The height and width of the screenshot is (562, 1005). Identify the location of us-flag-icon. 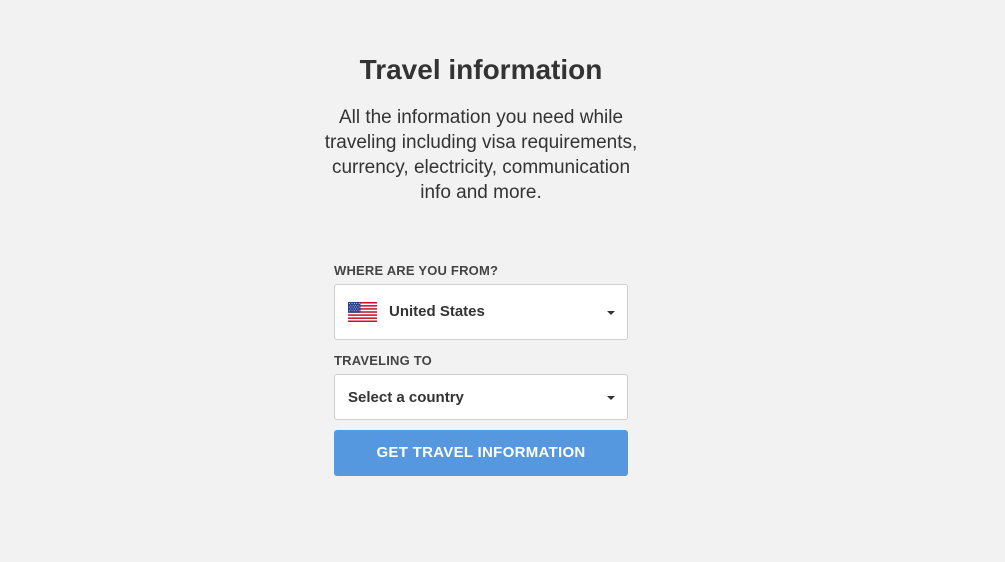
(362, 312).